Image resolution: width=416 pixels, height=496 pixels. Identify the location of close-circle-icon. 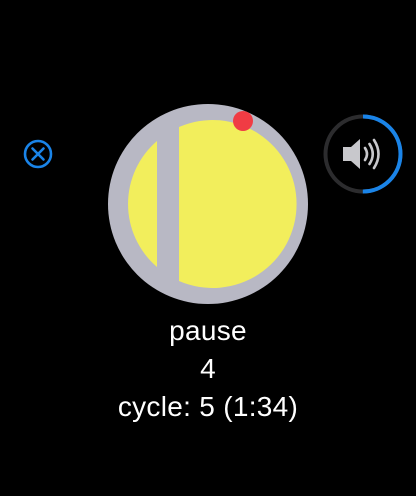
(38, 154).